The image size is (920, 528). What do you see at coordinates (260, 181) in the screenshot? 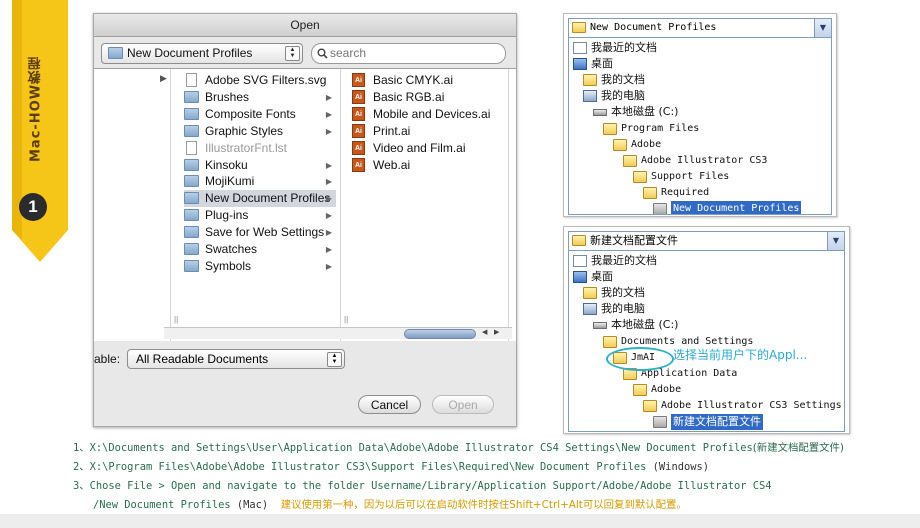
I see `column1-item: MojiKumi ▶` at bounding box center [260, 181].